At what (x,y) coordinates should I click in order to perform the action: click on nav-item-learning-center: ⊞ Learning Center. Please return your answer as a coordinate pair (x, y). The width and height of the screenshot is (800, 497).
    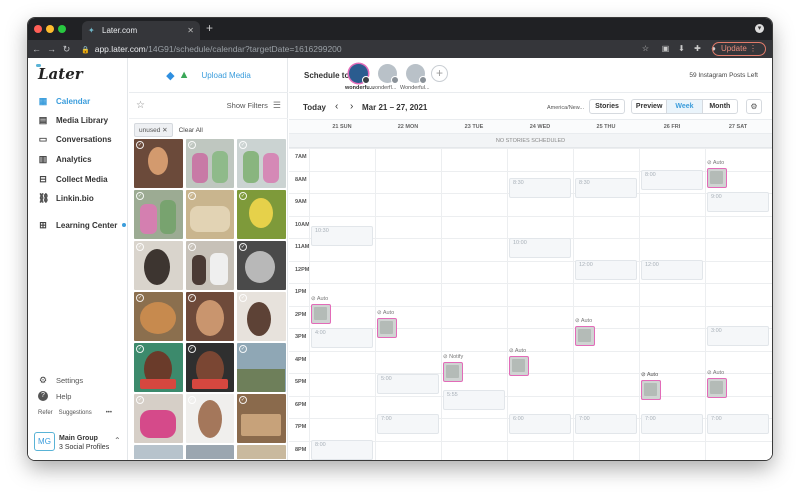
    Looking at the image, I should click on (82, 225).